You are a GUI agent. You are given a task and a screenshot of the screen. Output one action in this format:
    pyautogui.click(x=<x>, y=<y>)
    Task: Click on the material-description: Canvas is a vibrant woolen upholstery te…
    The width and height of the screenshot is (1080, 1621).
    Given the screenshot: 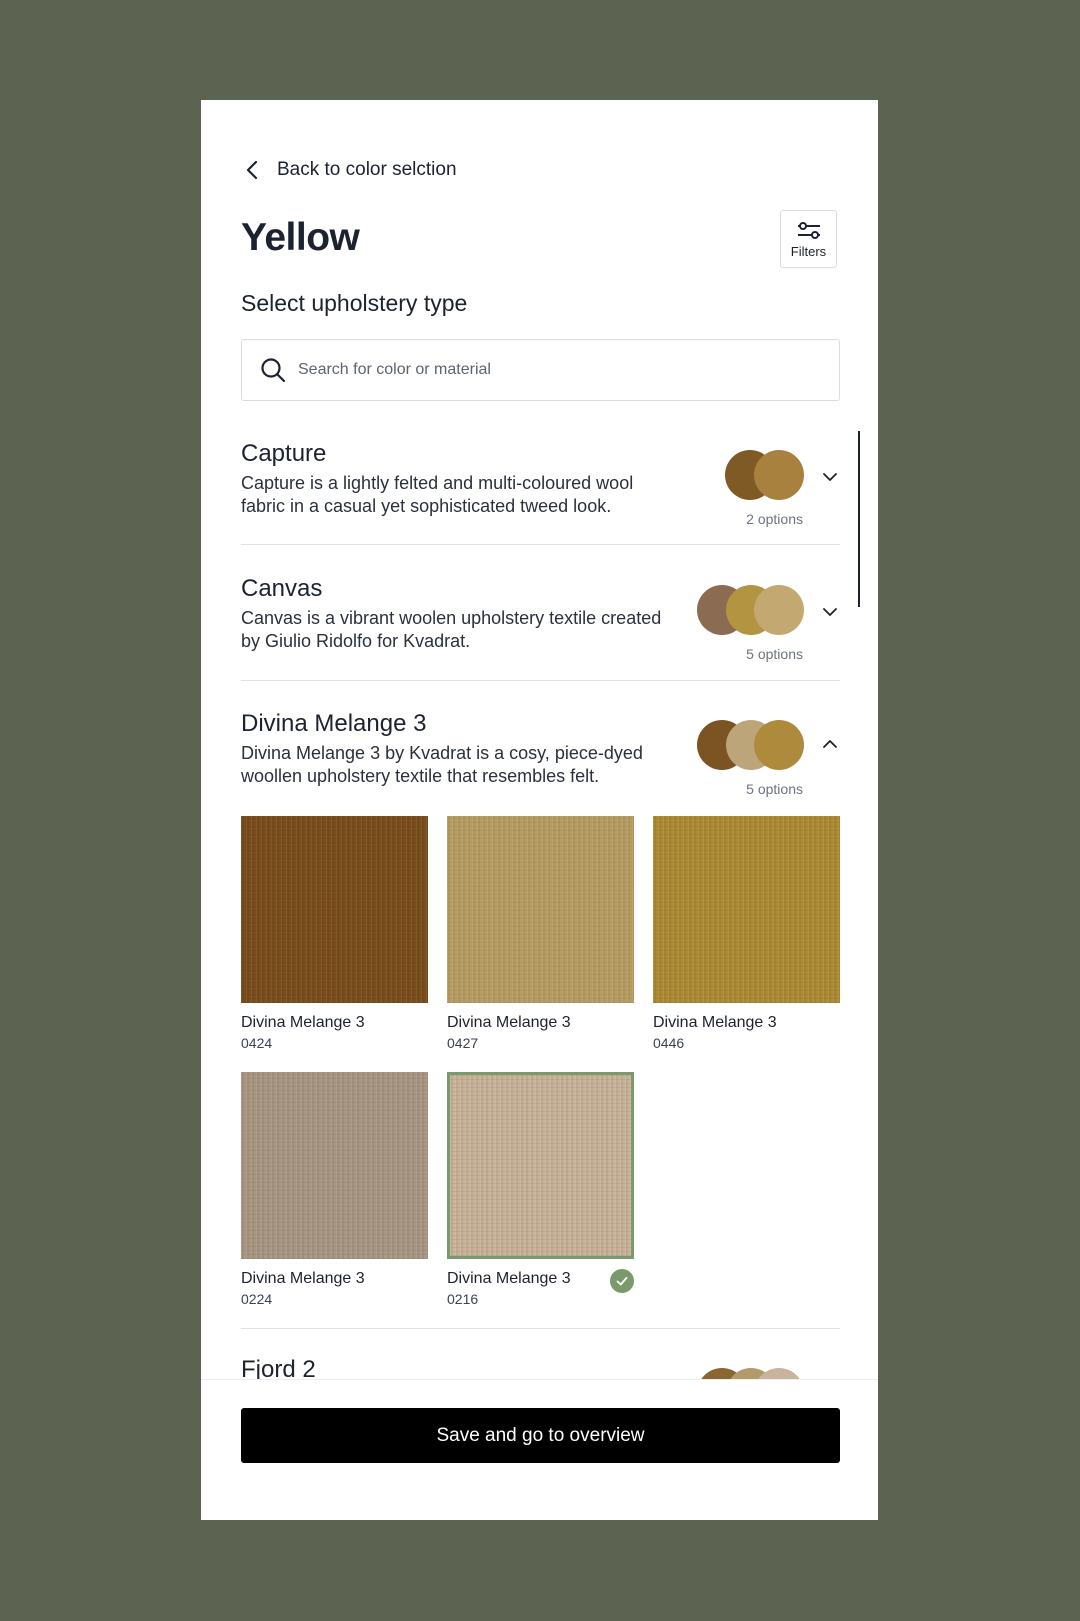 What is the action you would take?
    pyautogui.click(x=451, y=629)
    